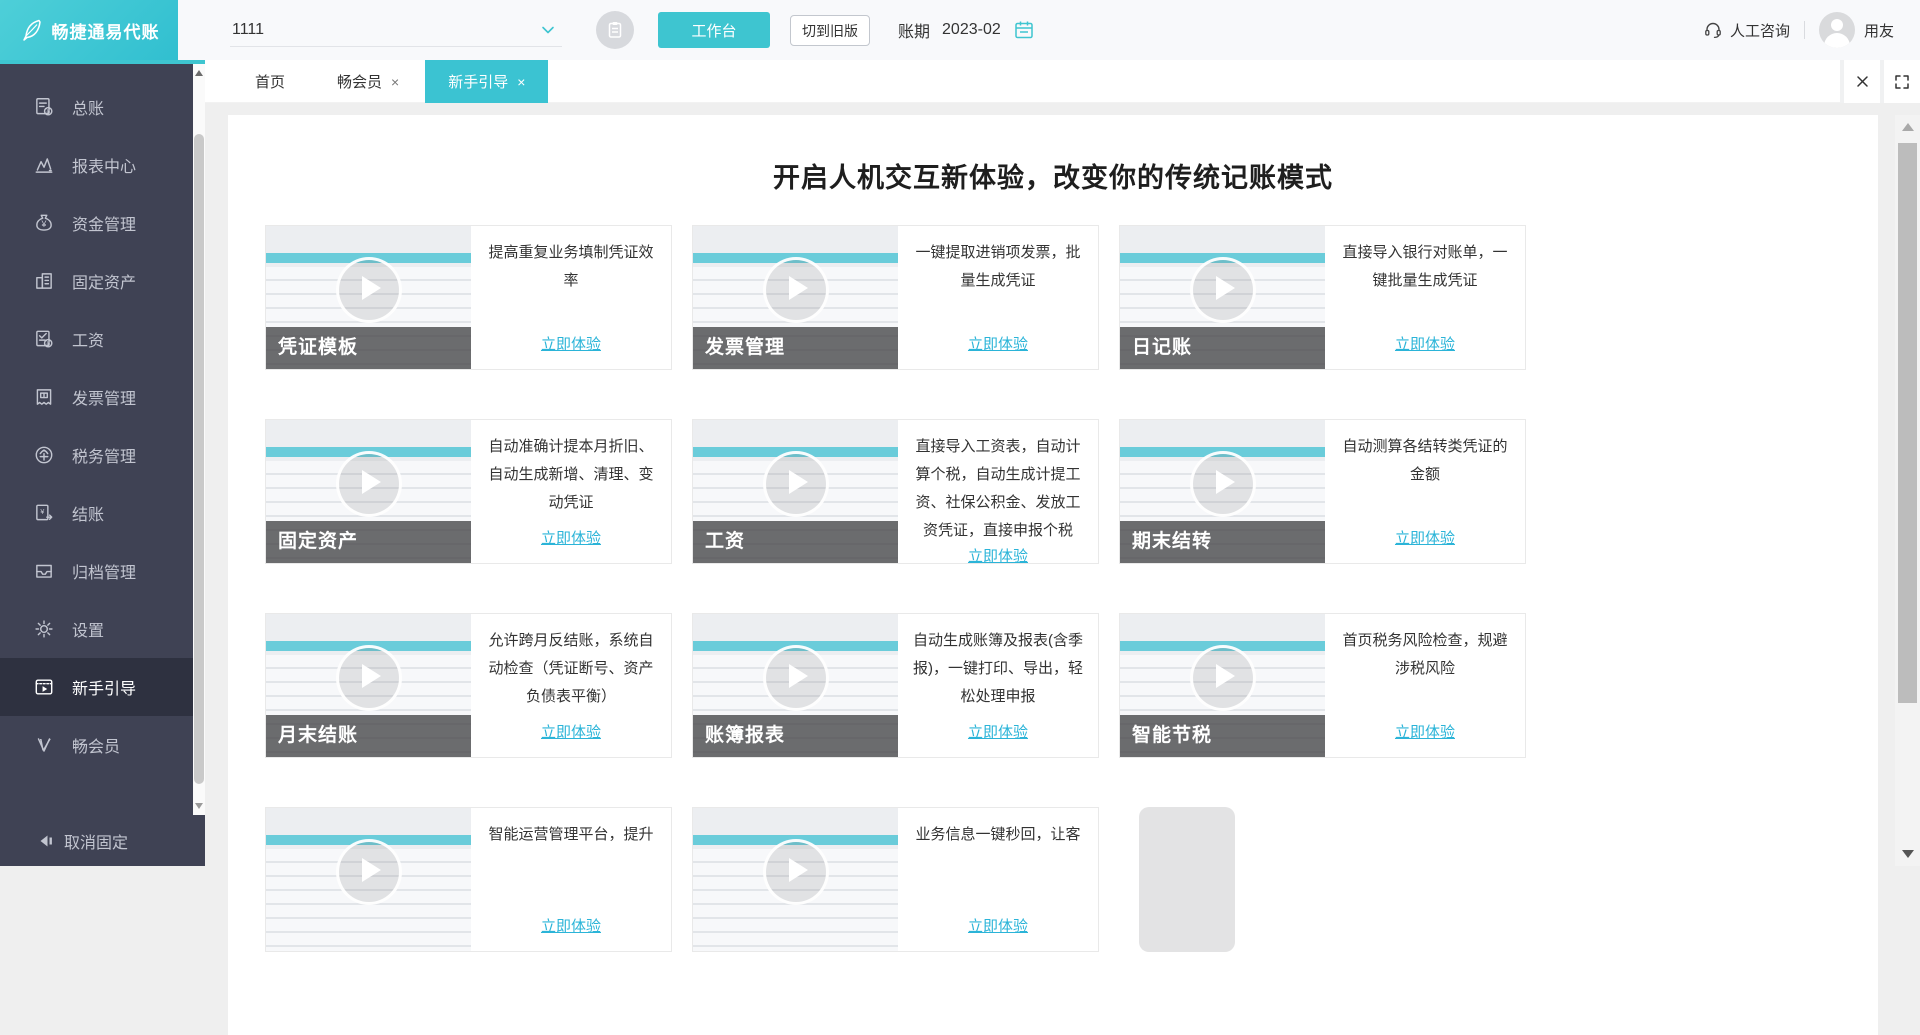  I want to click on accounting-period: 账期 2023-02, so click(966, 30).